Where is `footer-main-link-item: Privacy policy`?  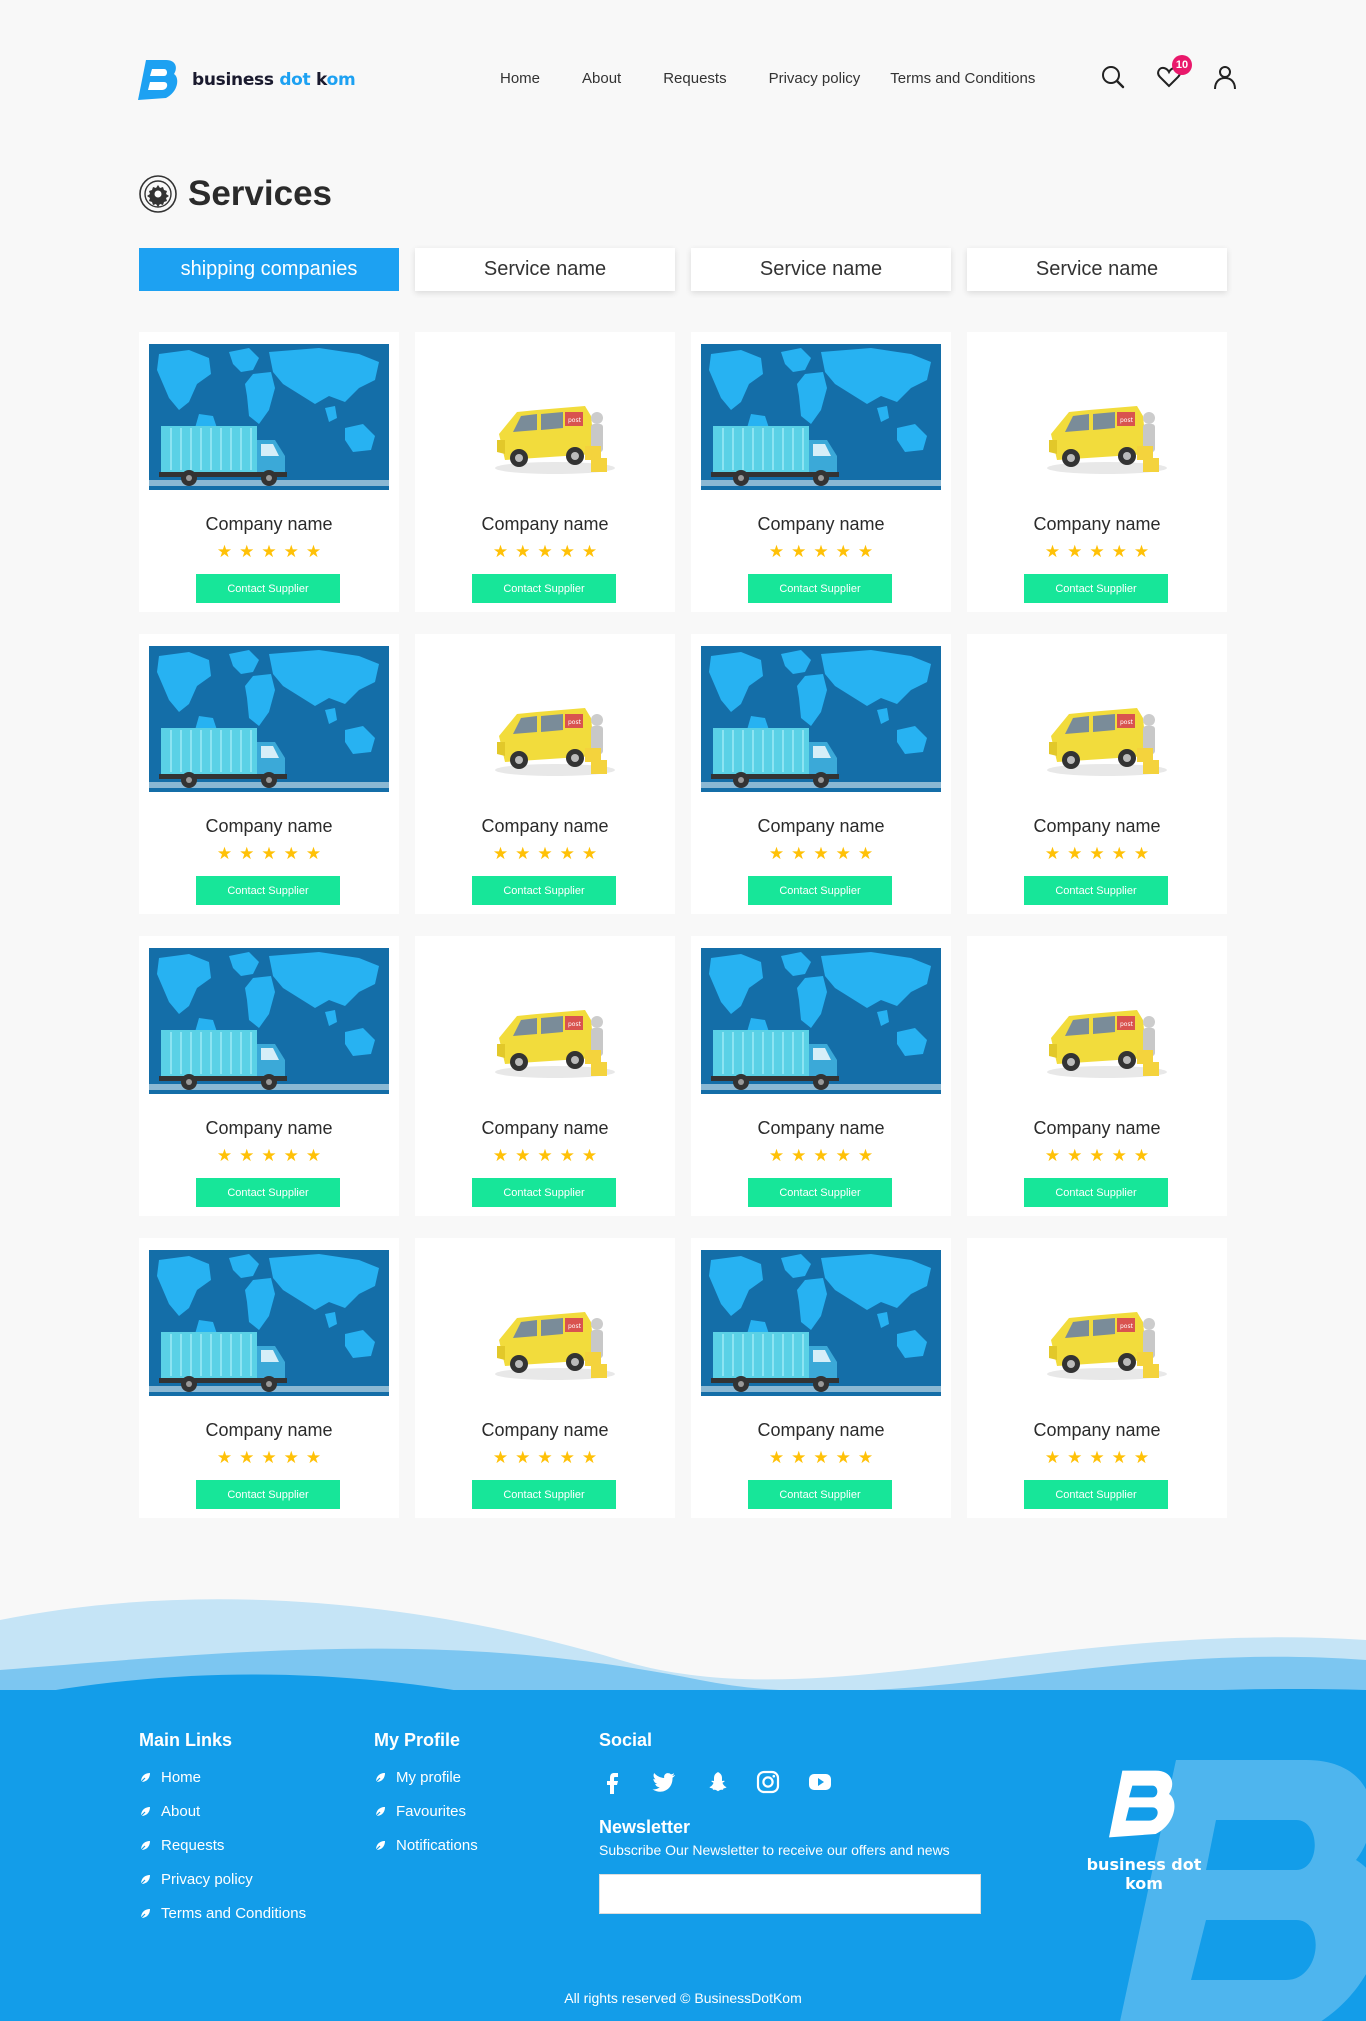 footer-main-link-item: Privacy policy is located at coordinates (222, 1879).